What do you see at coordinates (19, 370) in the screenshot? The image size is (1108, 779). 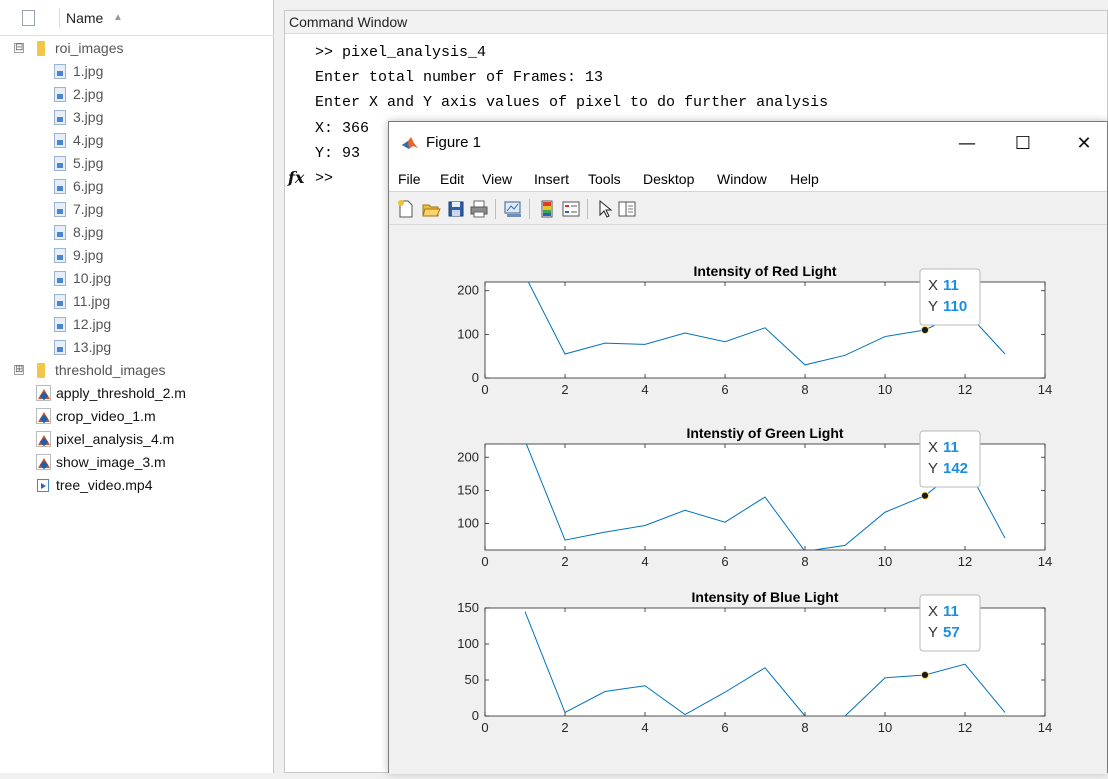 I see `expand-icon: ⊞` at bounding box center [19, 370].